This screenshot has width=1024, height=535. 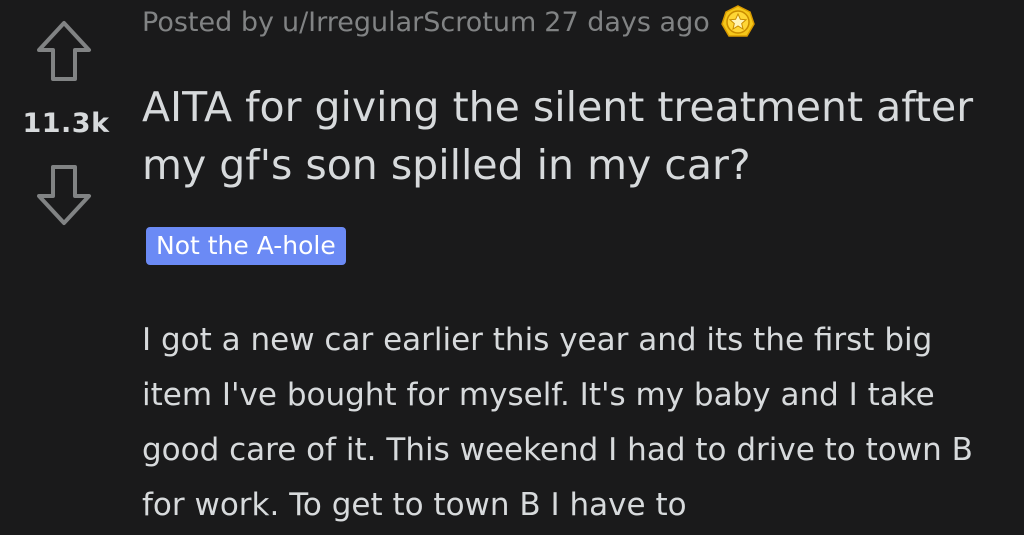 I want to click on post-age: 27 days ago, so click(x=627, y=22).